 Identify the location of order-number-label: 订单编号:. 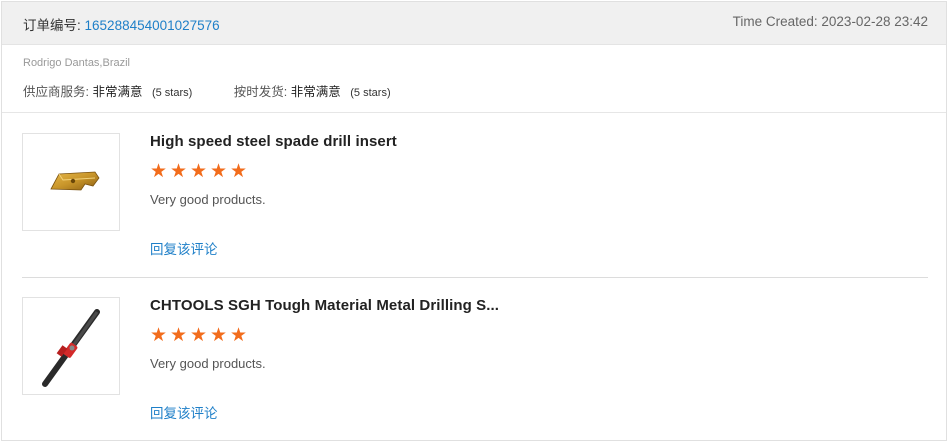
(52, 25).